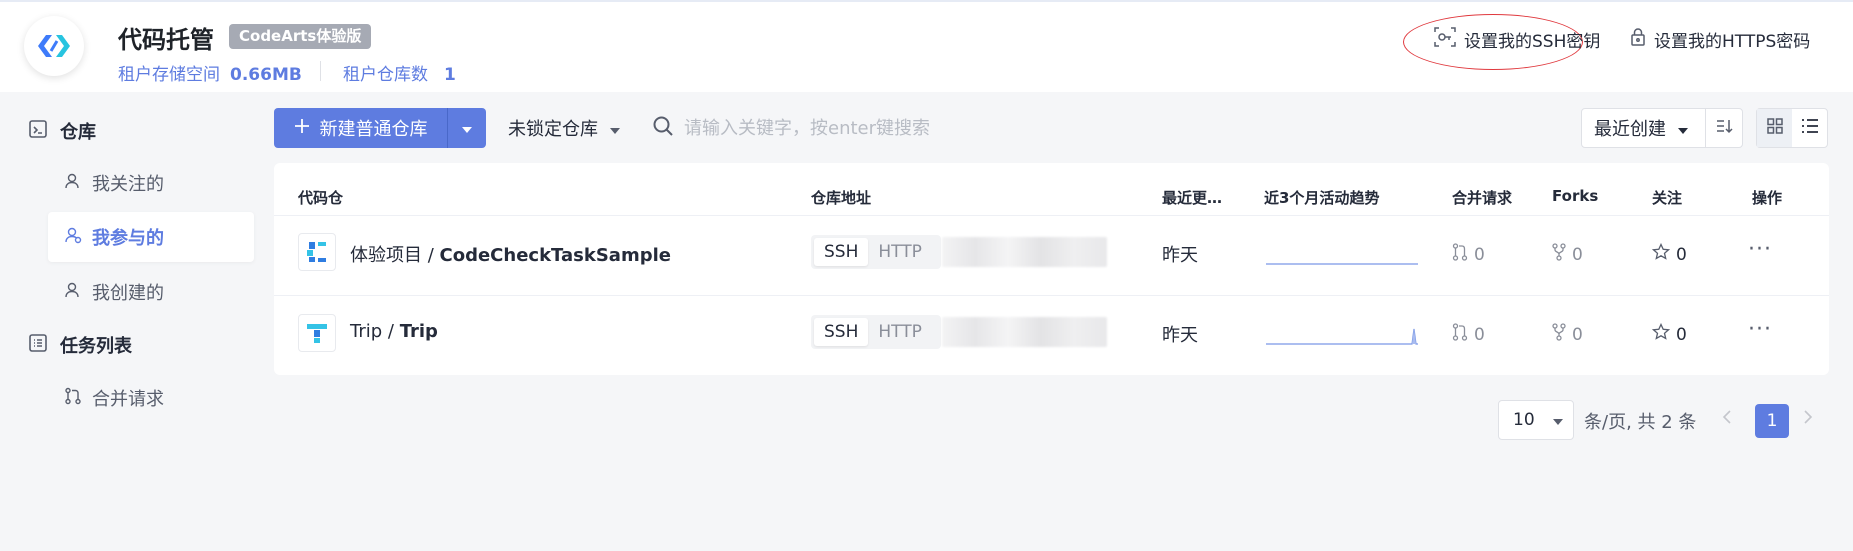 This screenshot has height=551, width=1853. I want to click on card-view-button, so click(1774, 128).